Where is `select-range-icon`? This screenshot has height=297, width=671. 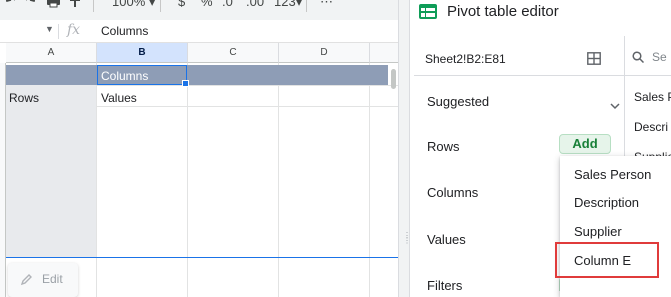
select-range-icon is located at coordinates (594, 61).